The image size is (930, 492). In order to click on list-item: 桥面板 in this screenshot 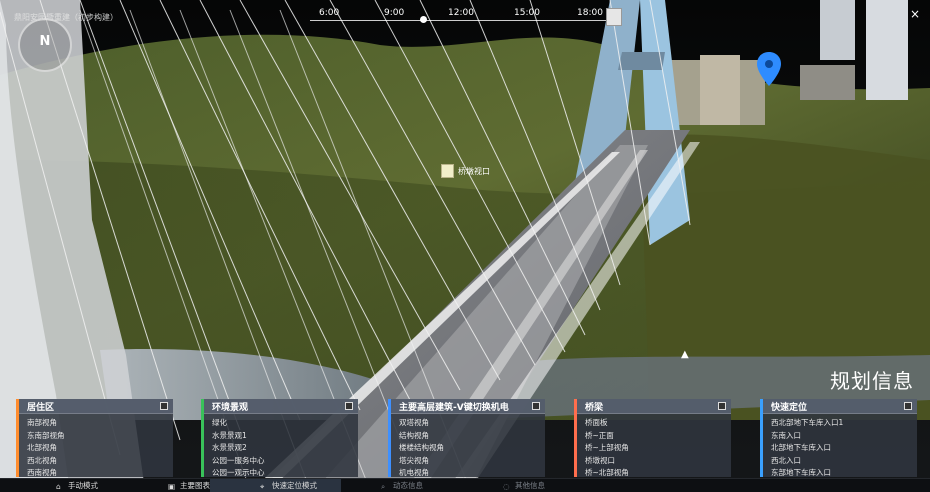, I will do `click(658, 423)`.